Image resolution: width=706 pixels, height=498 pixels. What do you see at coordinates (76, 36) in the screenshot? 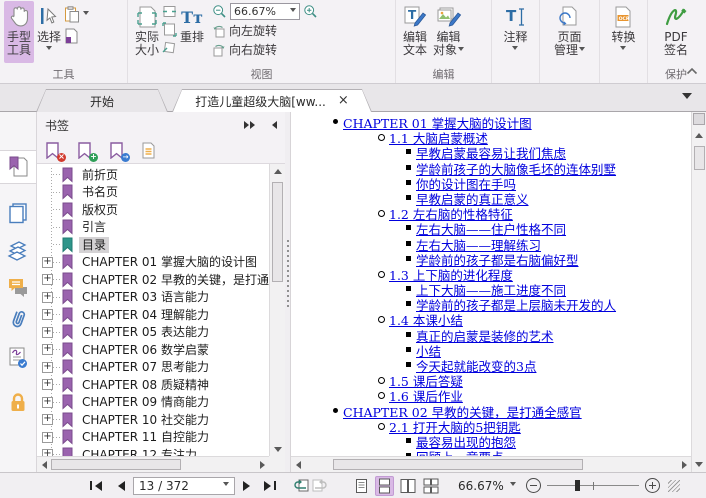
I see `snapshot-button` at bounding box center [76, 36].